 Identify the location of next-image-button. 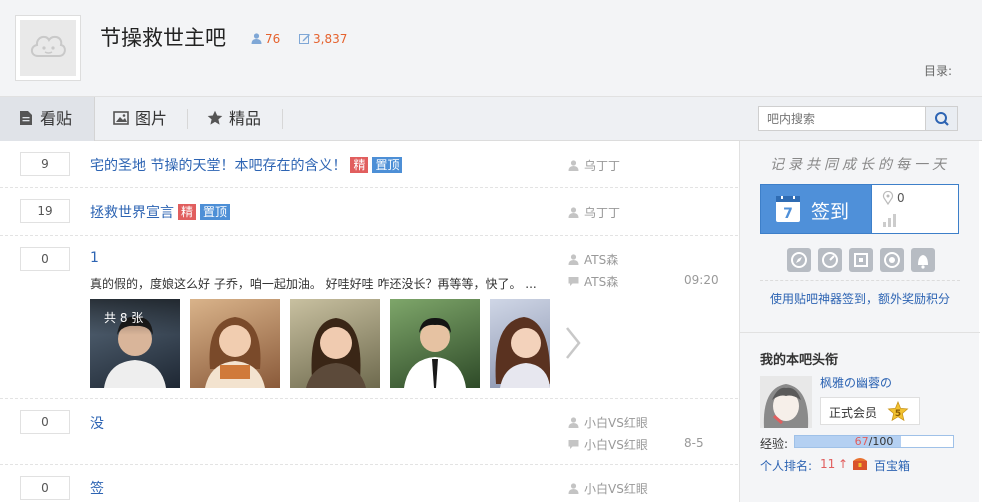
(573, 343).